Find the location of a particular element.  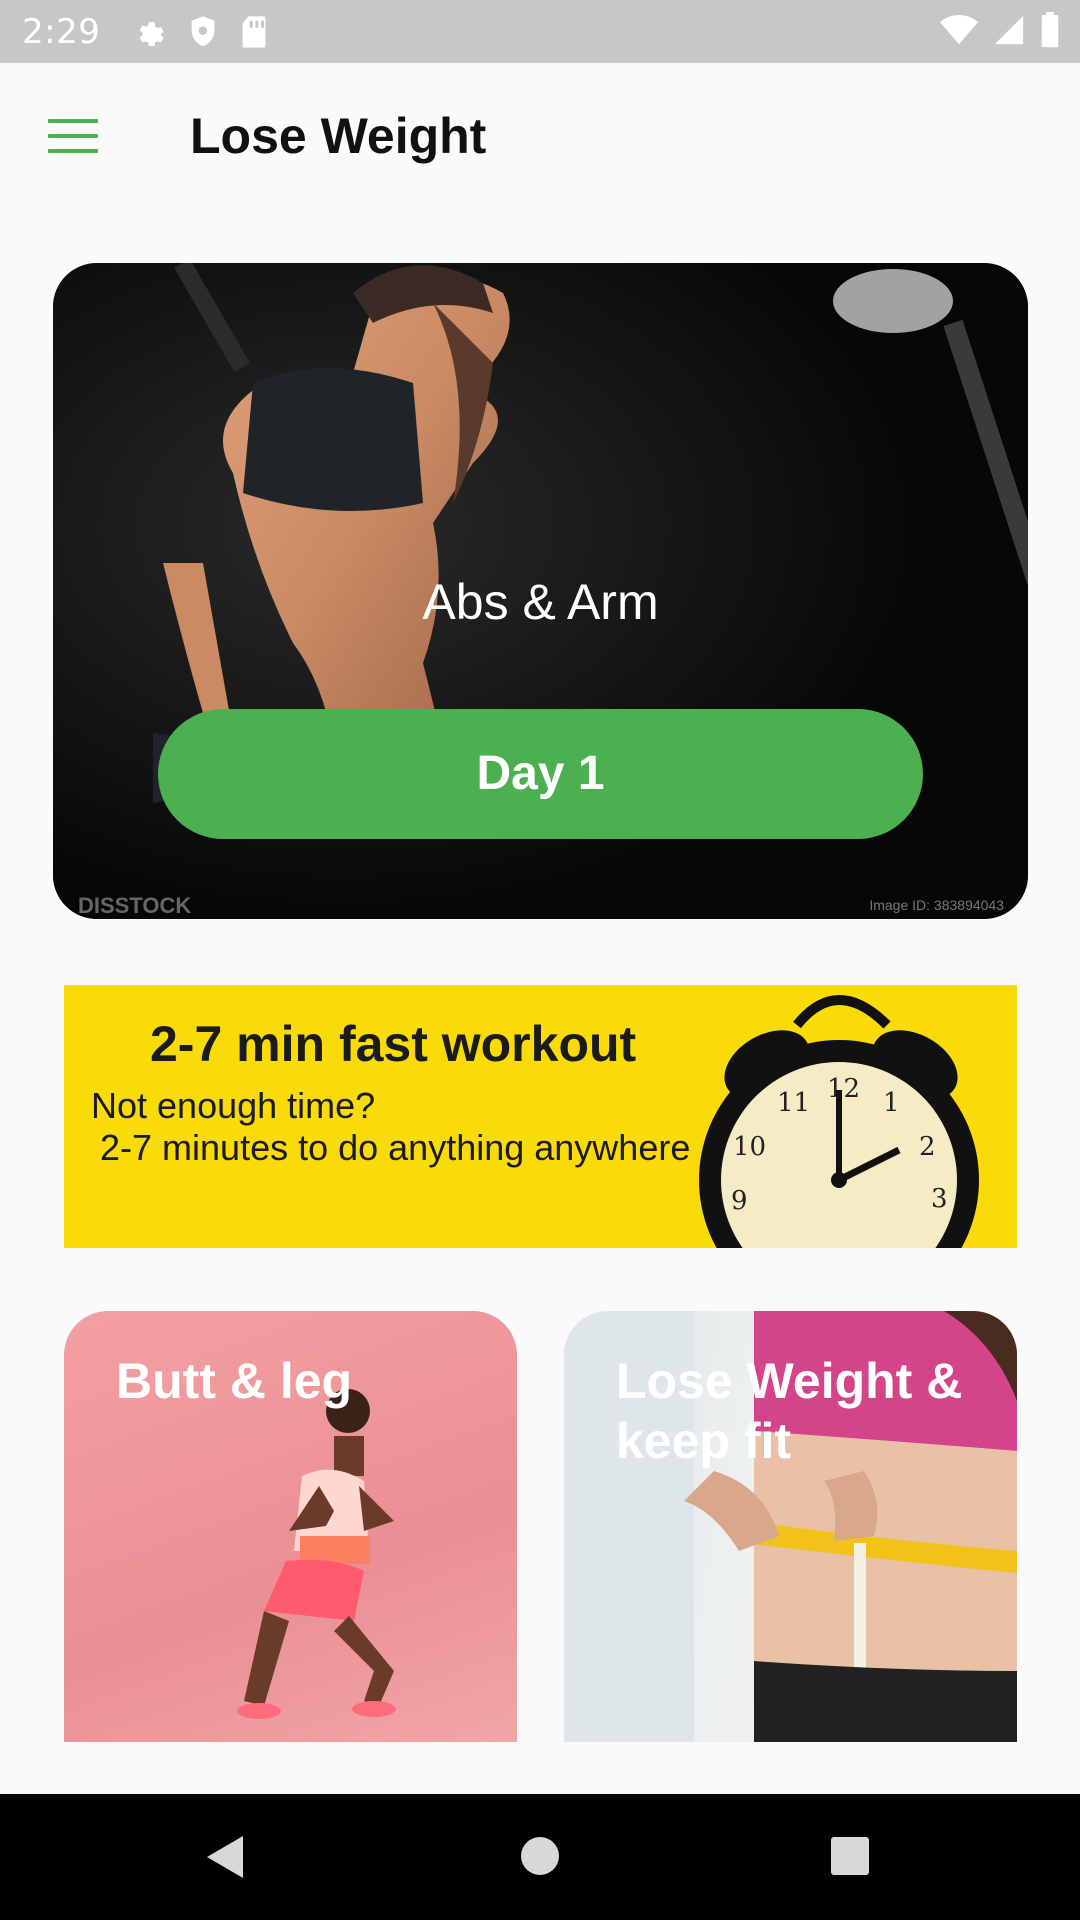

recents-square-icon is located at coordinates (850, 1856).